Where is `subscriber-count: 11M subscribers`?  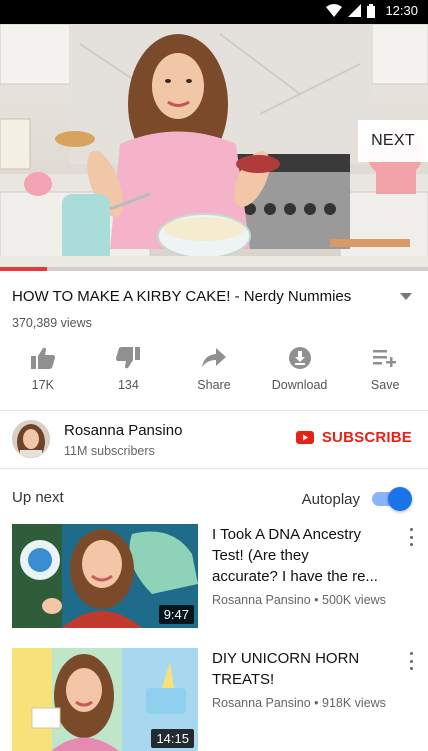 subscriber-count: 11M subscribers is located at coordinates (109, 451).